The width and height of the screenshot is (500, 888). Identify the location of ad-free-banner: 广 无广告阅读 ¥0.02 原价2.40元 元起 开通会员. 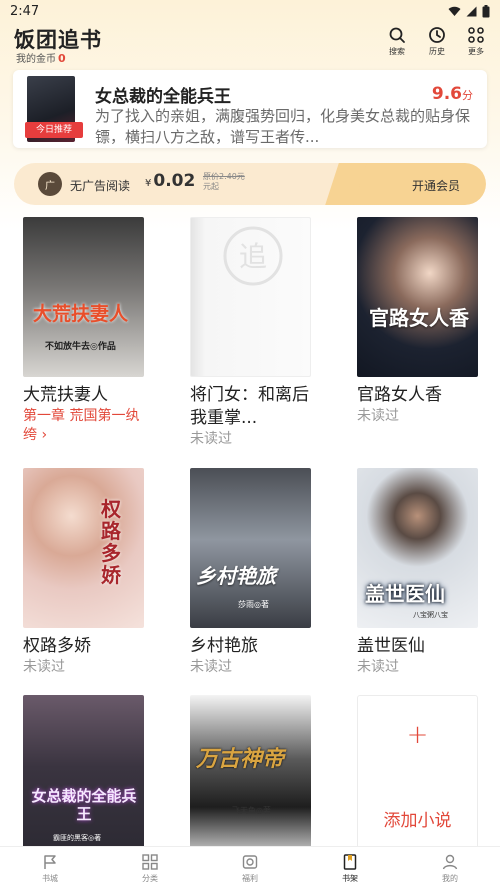
(250, 184).